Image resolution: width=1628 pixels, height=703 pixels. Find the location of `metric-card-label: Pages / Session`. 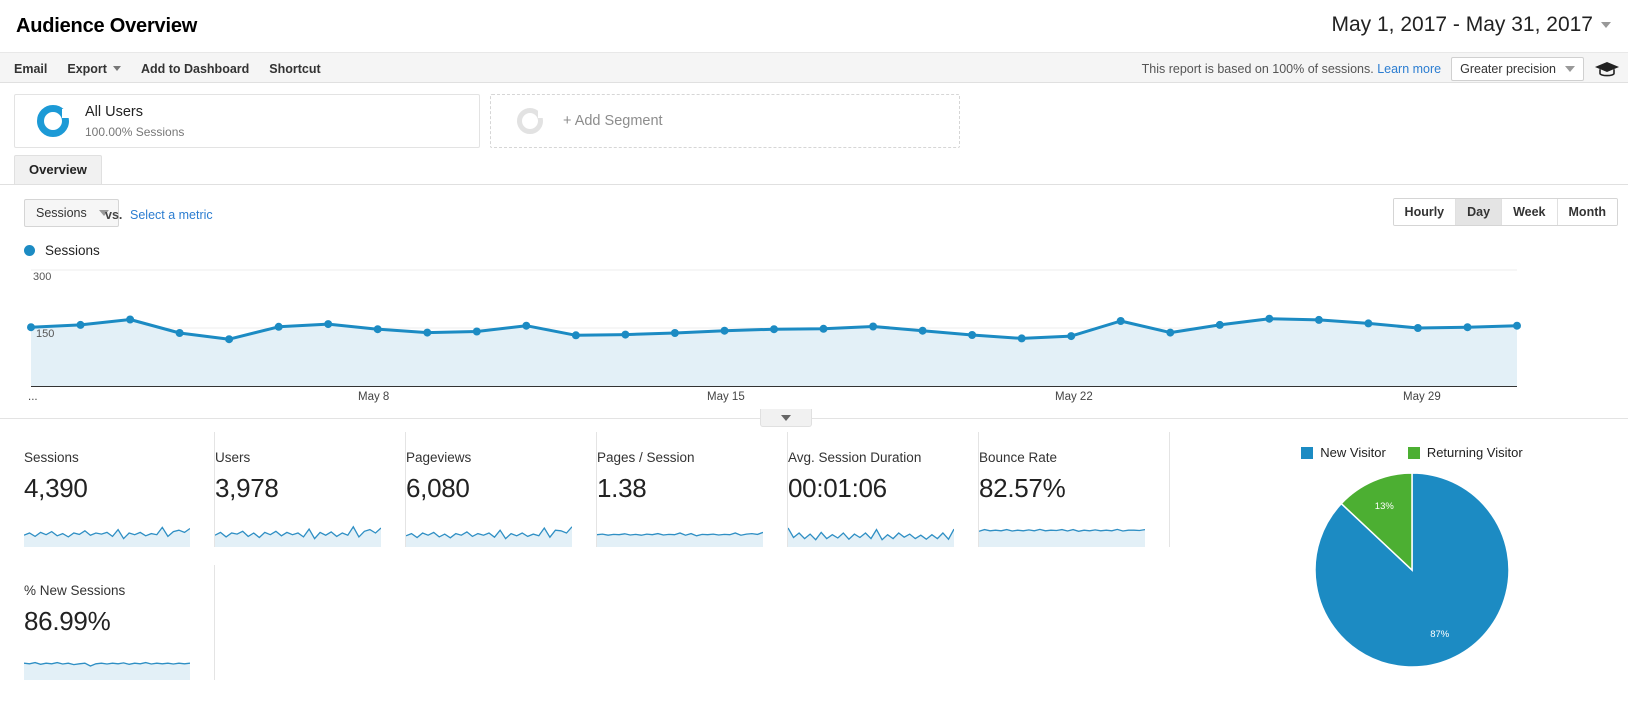

metric-card-label: Pages / Session is located at coordinates (646, 457).